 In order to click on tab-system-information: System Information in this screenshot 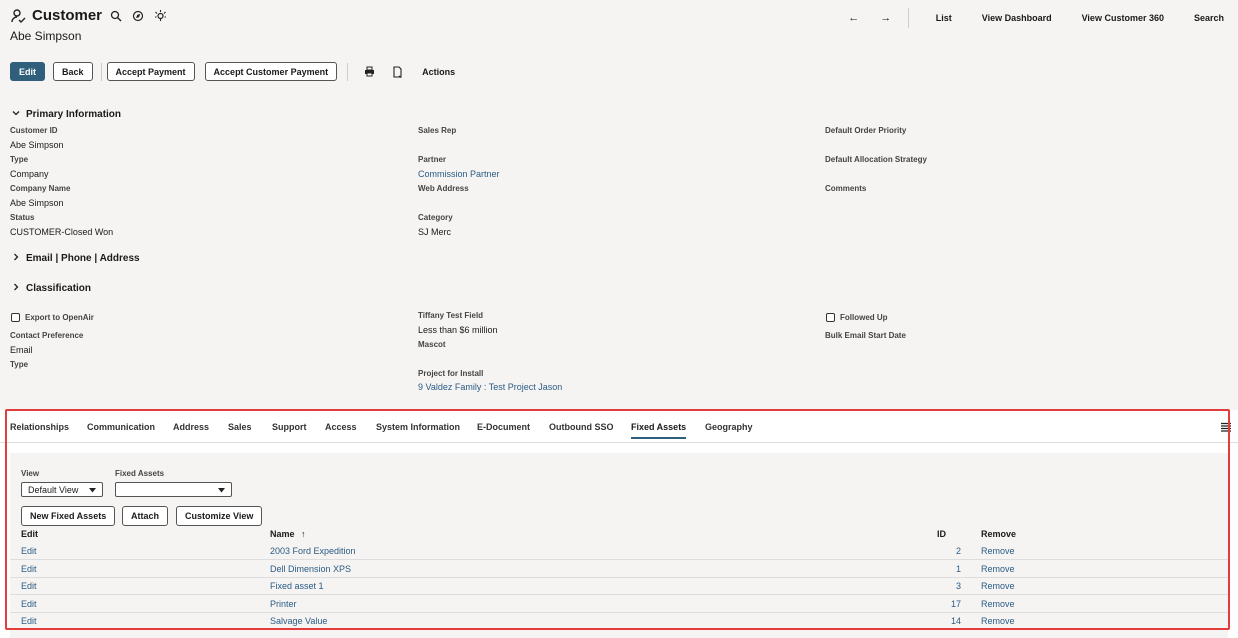, I will do `click(418, 427)`.